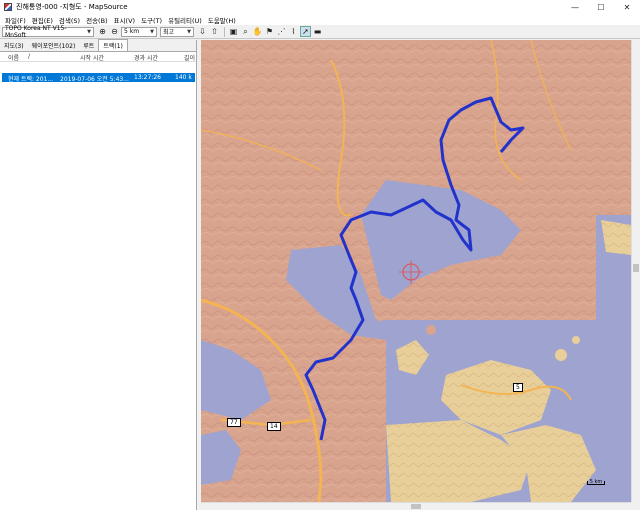 The height and width of the screenshot is (510, 640). I want to click on column-elapsed-time: 경과 시간, so click(146, 57).